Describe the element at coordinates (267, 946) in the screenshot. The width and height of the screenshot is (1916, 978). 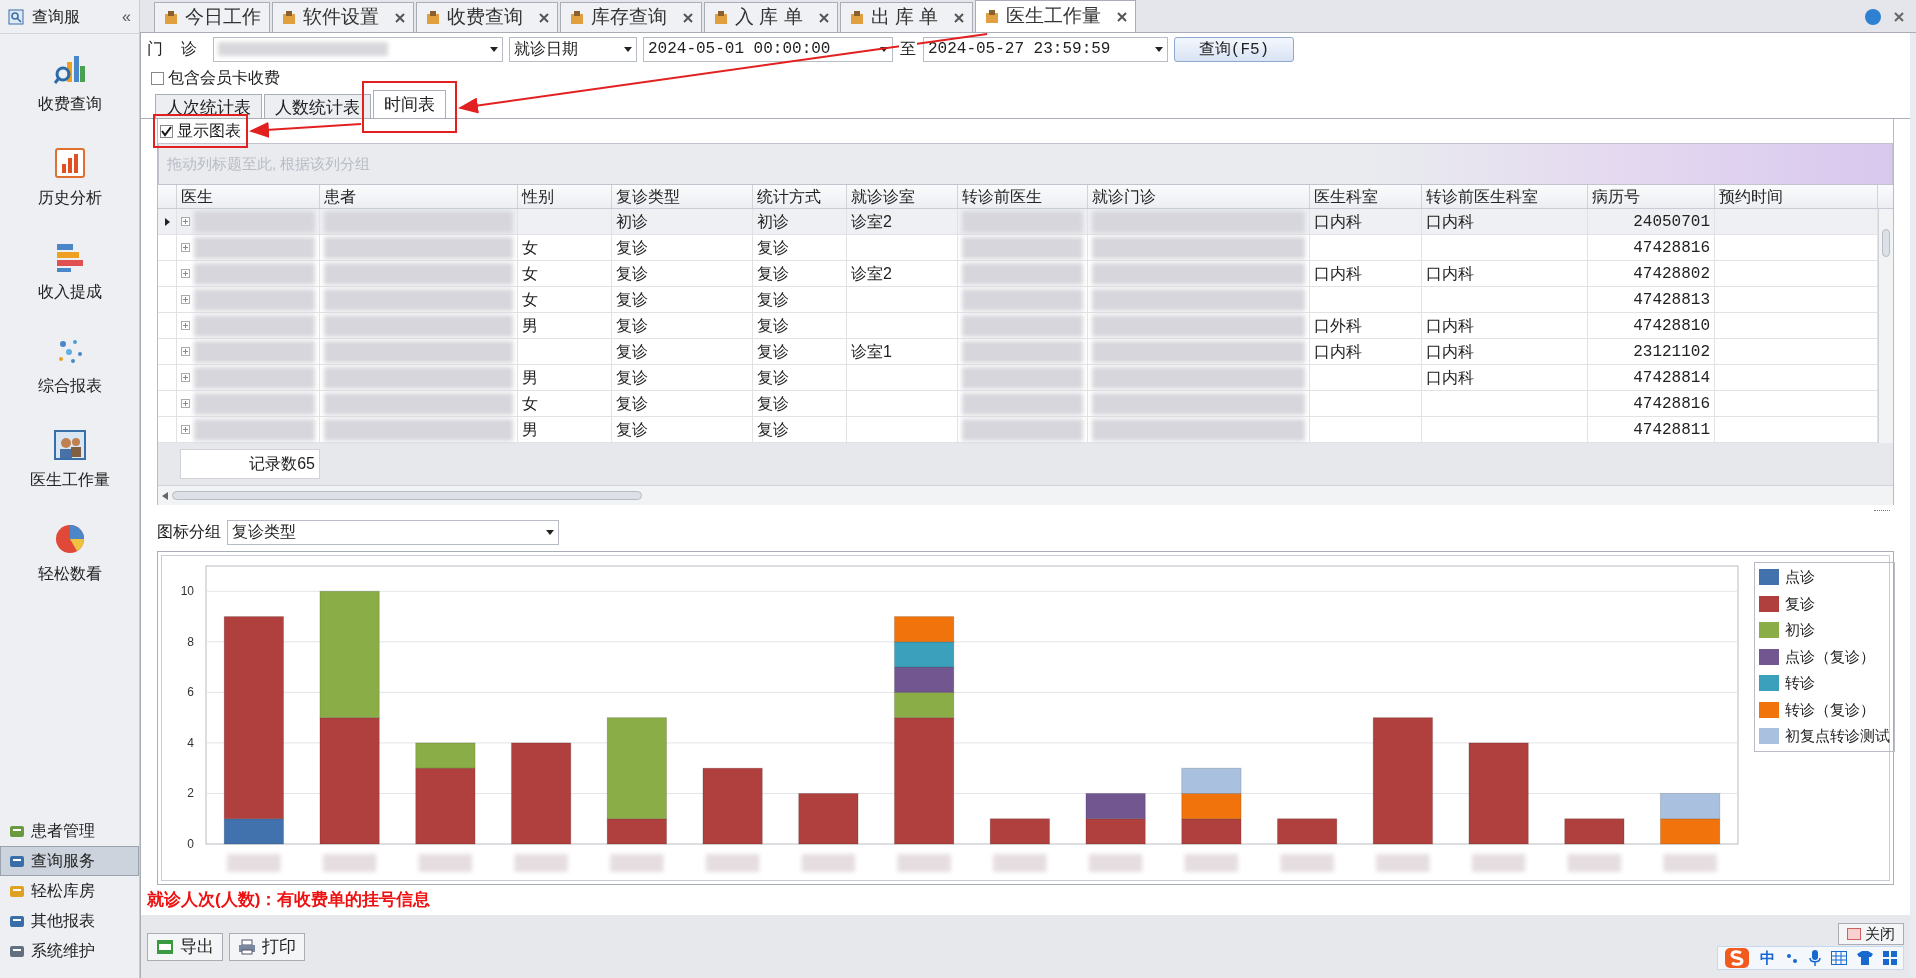
I see `toolbar-button: 打印` at that location.